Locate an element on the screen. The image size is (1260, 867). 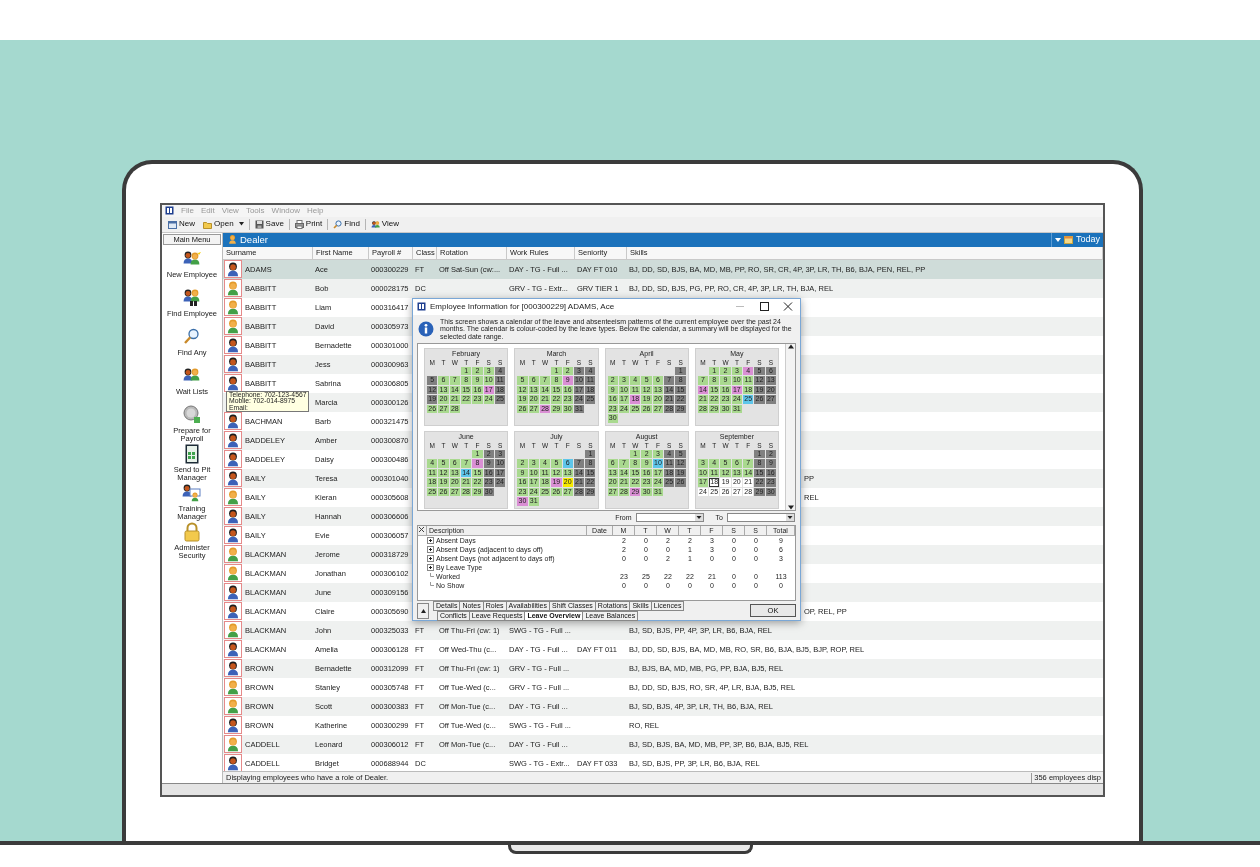
date-range-label: Today is located at coordinates (1087, 240).